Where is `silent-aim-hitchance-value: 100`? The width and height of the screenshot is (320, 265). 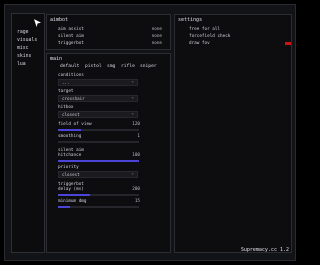
silent-aim-hitchance-value: 100 is located at coordinates (136, 155).